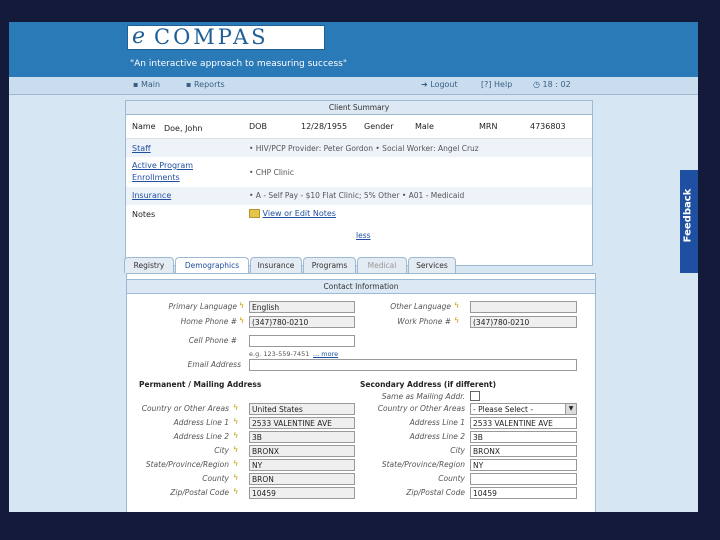  Describe the element at coordinates (156, 177) in the screenshot. I see `programs-link-line2: Enrollments` at that location.